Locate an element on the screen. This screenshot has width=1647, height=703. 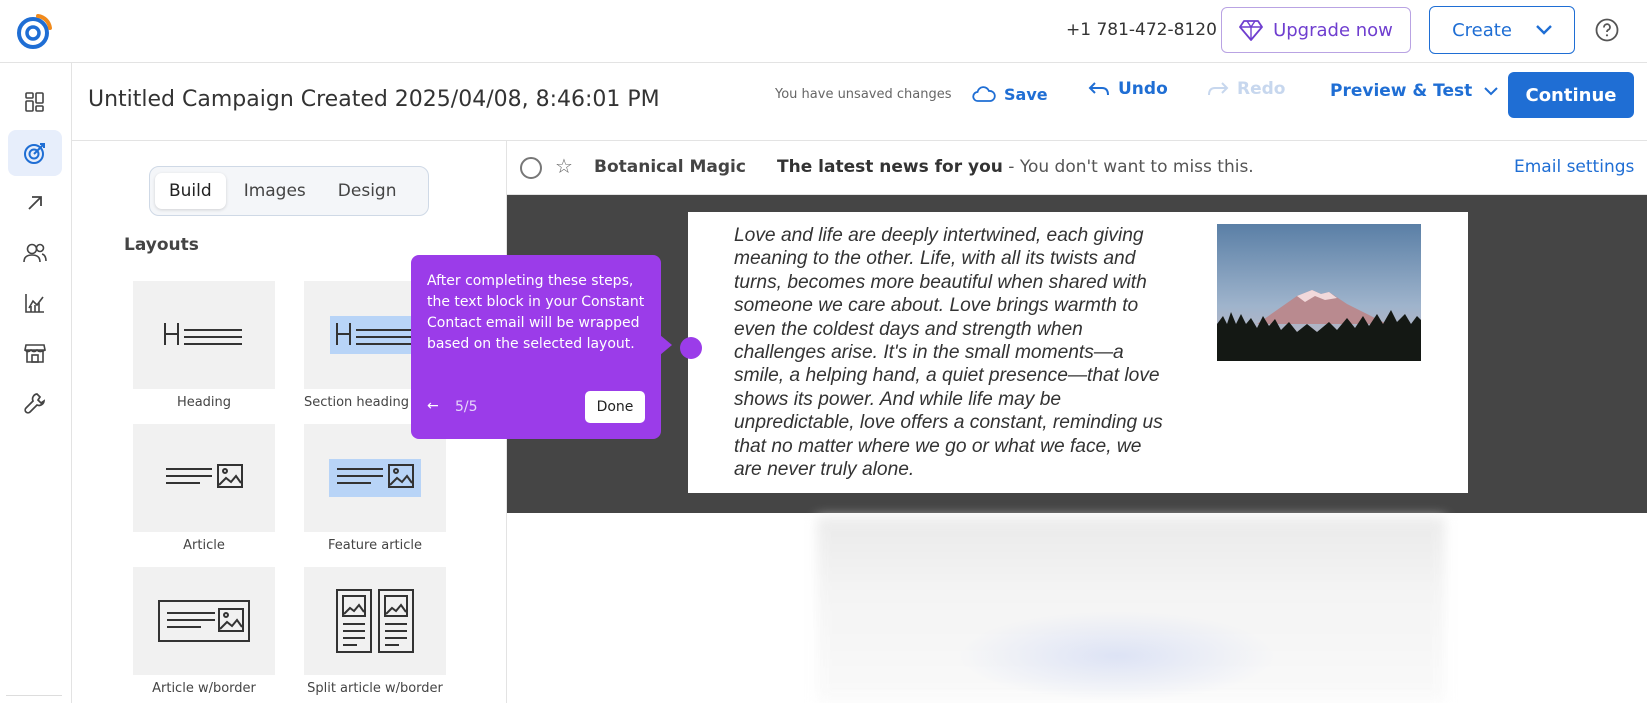
layouts-heading: Layouts is located at coordinates (161, 245).